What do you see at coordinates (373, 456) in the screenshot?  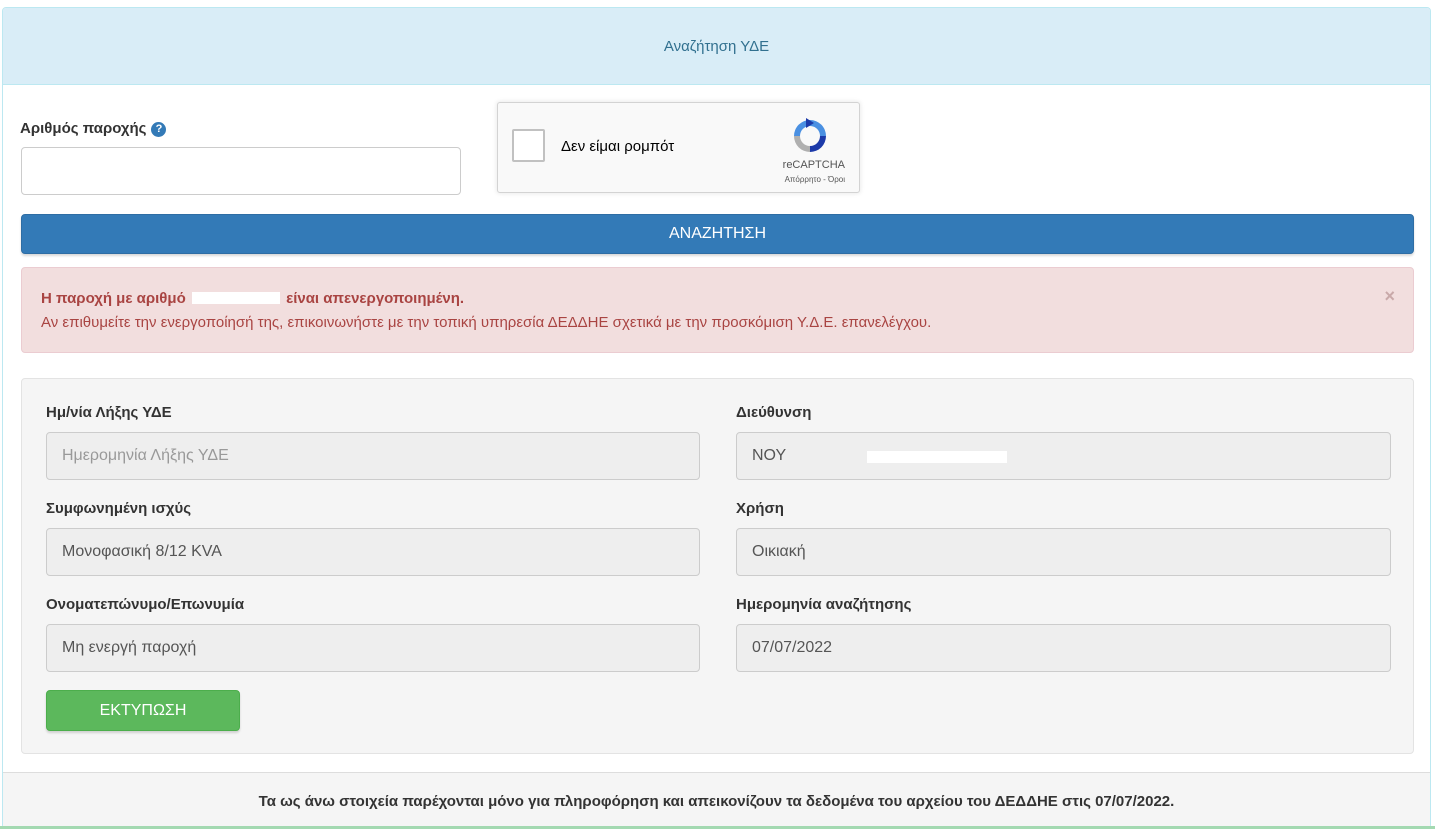 I see `expiry-date-field: Ημερομηνία Λήξης ΥΔΕ` at bounding box center [373, 456].